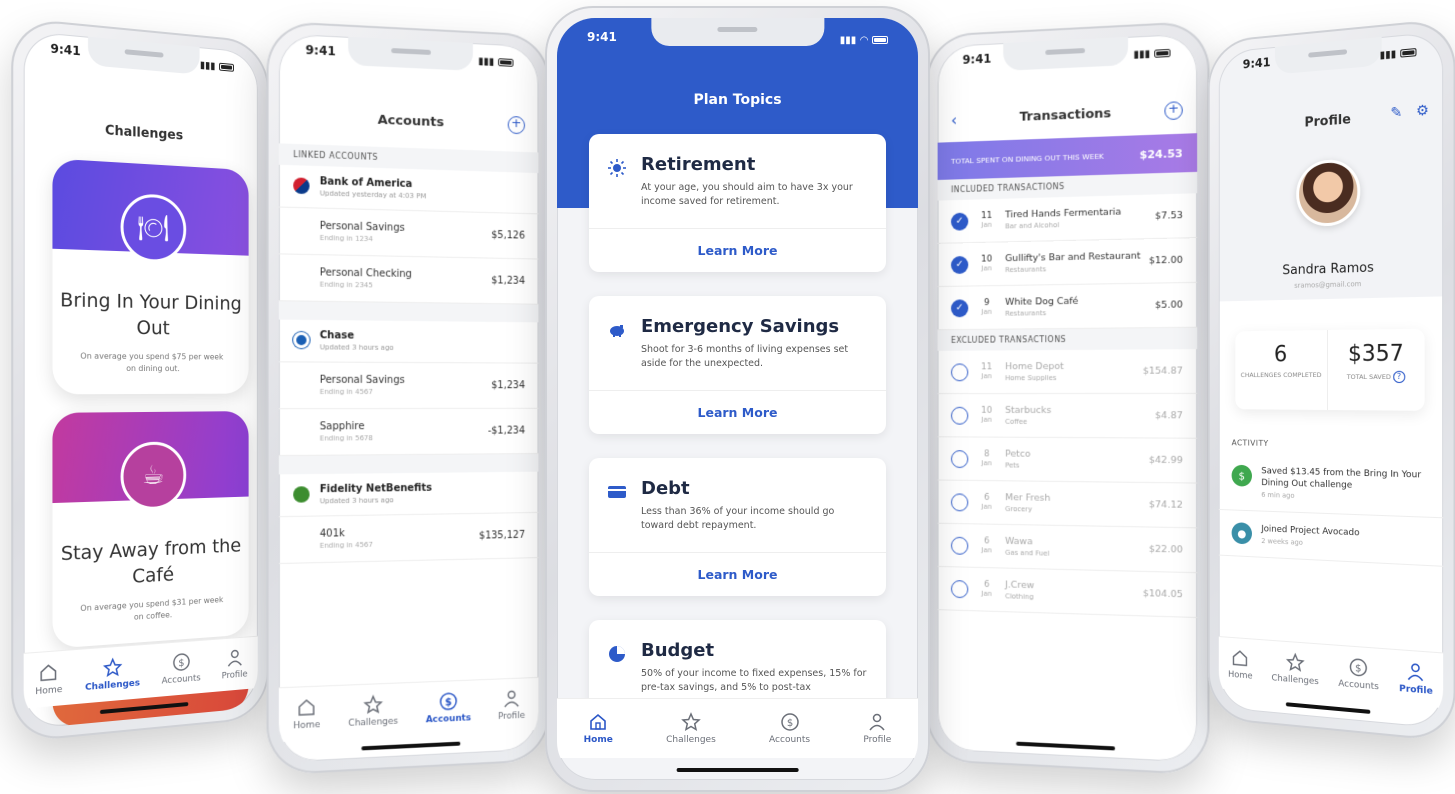 The image size is (1455, 794). What do you see at coordinates (1327, 193) in the screenshot?
I see `avatar` at bounding box center [1327, 193].